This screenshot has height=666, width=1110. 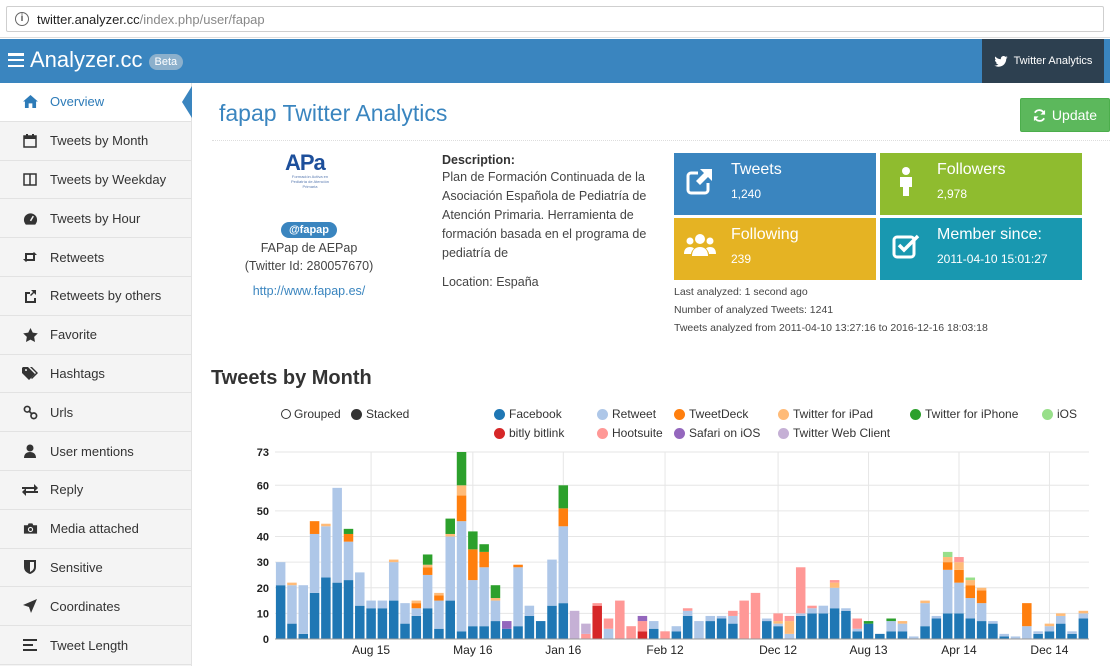 What do you see at coordinates (96, 60) in the screenshot?
I see `brand: Analyzer.cc Beta` at bounding box center [96, 60].